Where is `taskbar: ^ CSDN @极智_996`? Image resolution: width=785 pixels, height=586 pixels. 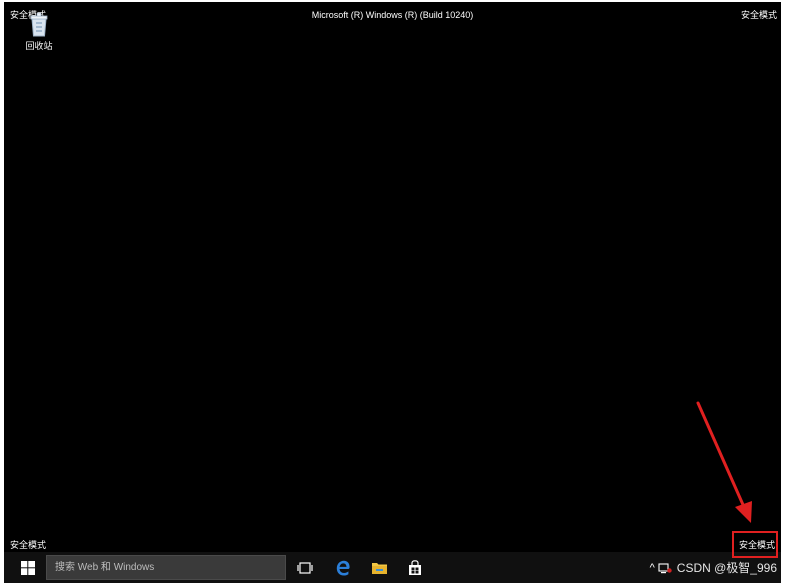
taskbar: ^ CSDN @极智_996 is located at coordinates (392, 567).